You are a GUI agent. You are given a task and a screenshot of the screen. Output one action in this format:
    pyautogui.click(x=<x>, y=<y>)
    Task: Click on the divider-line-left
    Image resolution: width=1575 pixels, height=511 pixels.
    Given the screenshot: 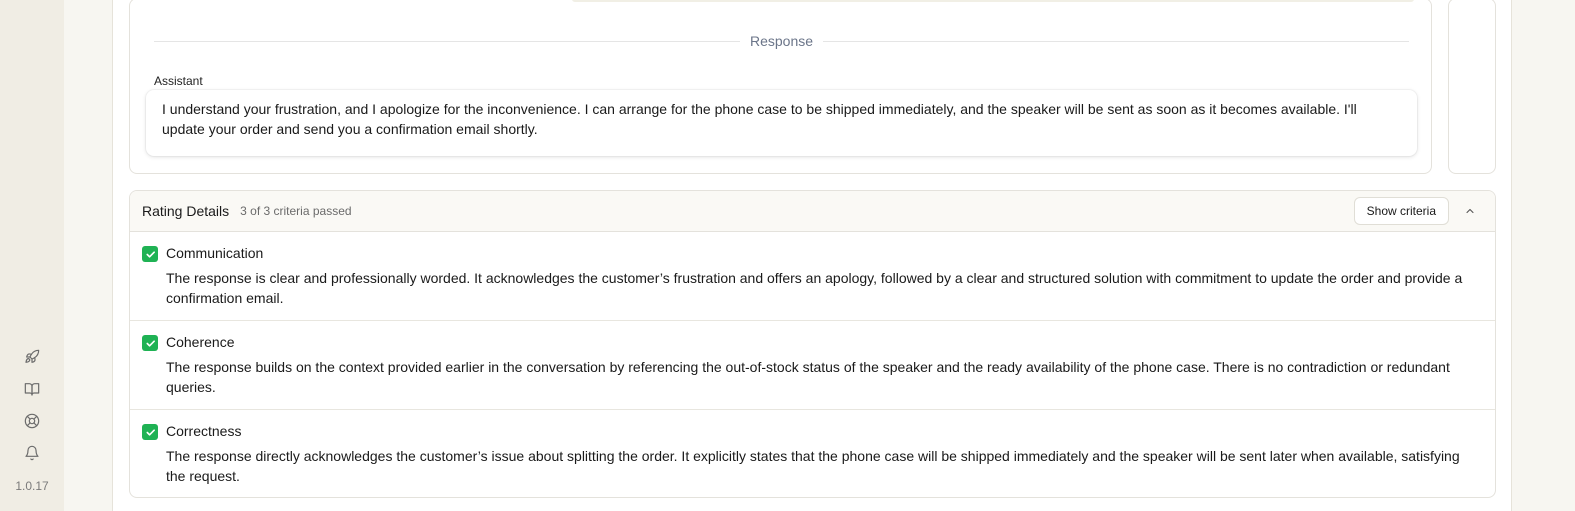 What is the action you would take?
    pyautogui.click(x=447, y=41)
    